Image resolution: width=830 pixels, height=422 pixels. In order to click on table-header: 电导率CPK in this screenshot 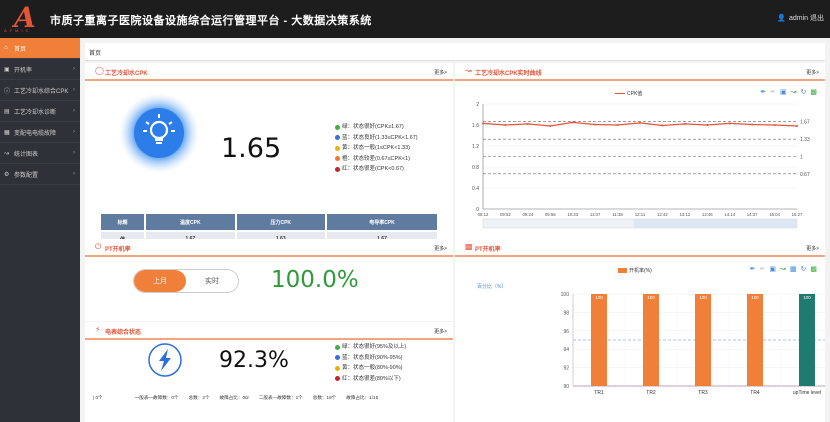, I will do `click(381, 222)`.